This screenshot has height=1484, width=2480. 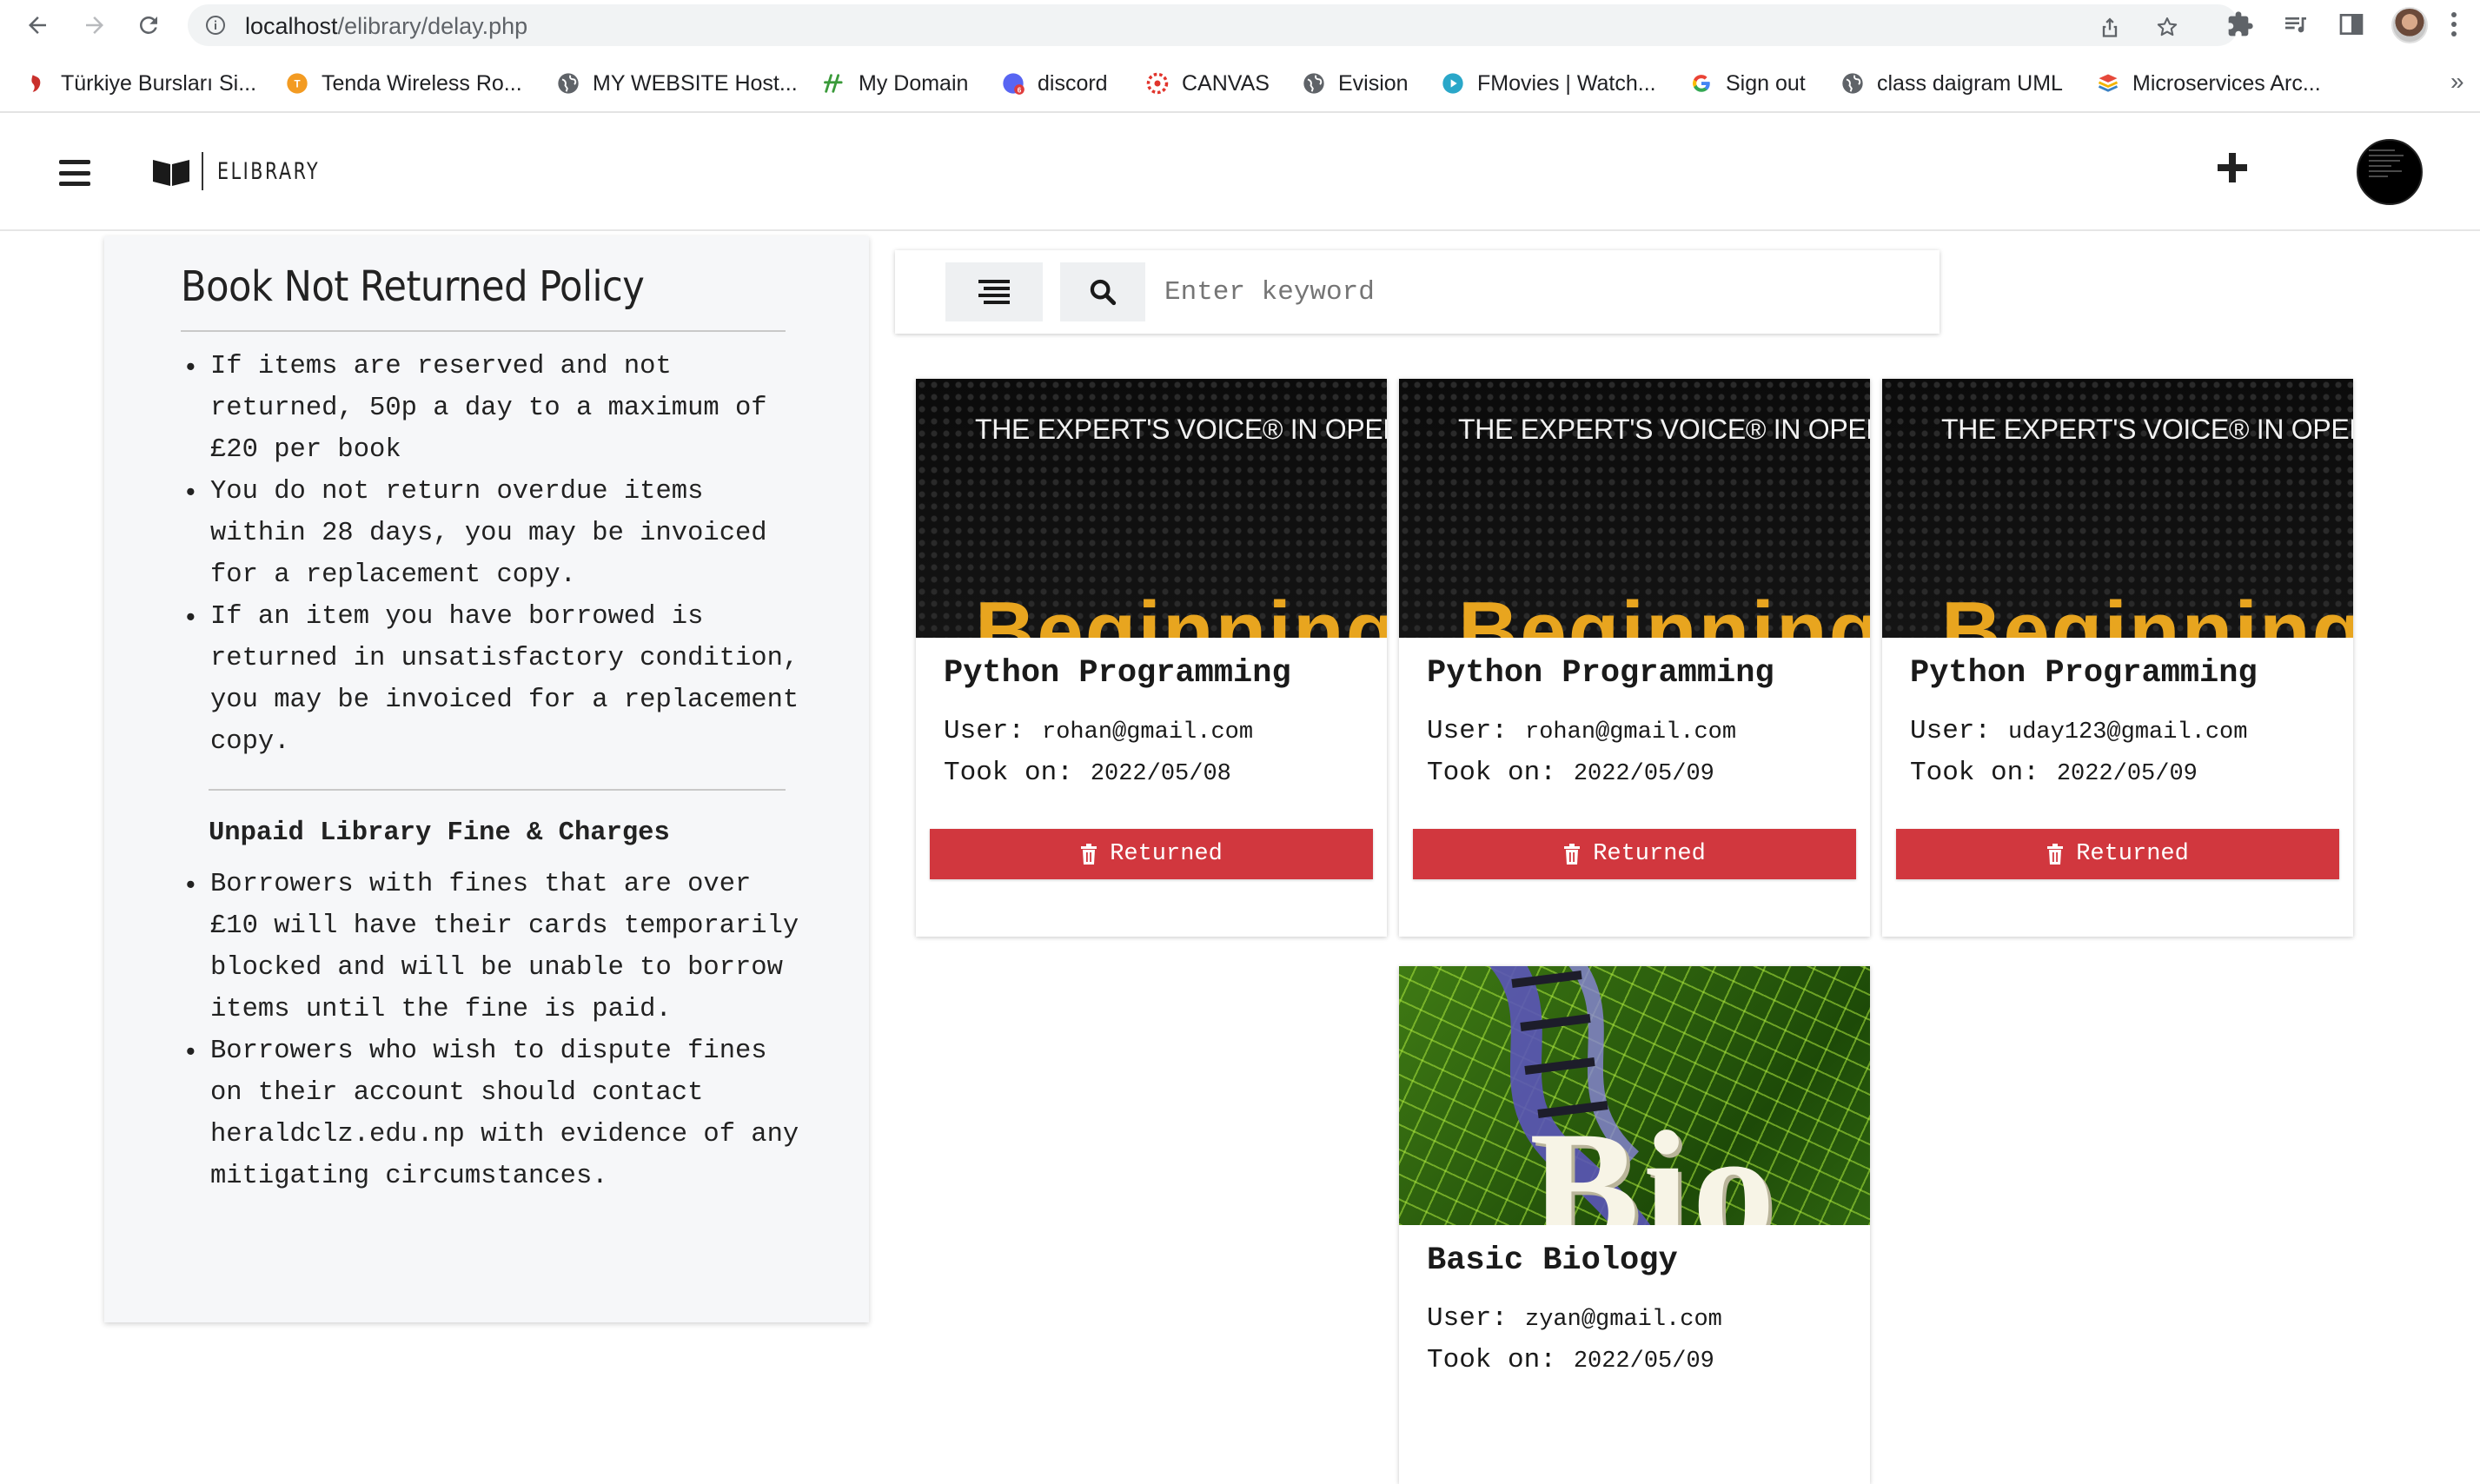 I want to click on forward-button, so click(x=95, y=25).